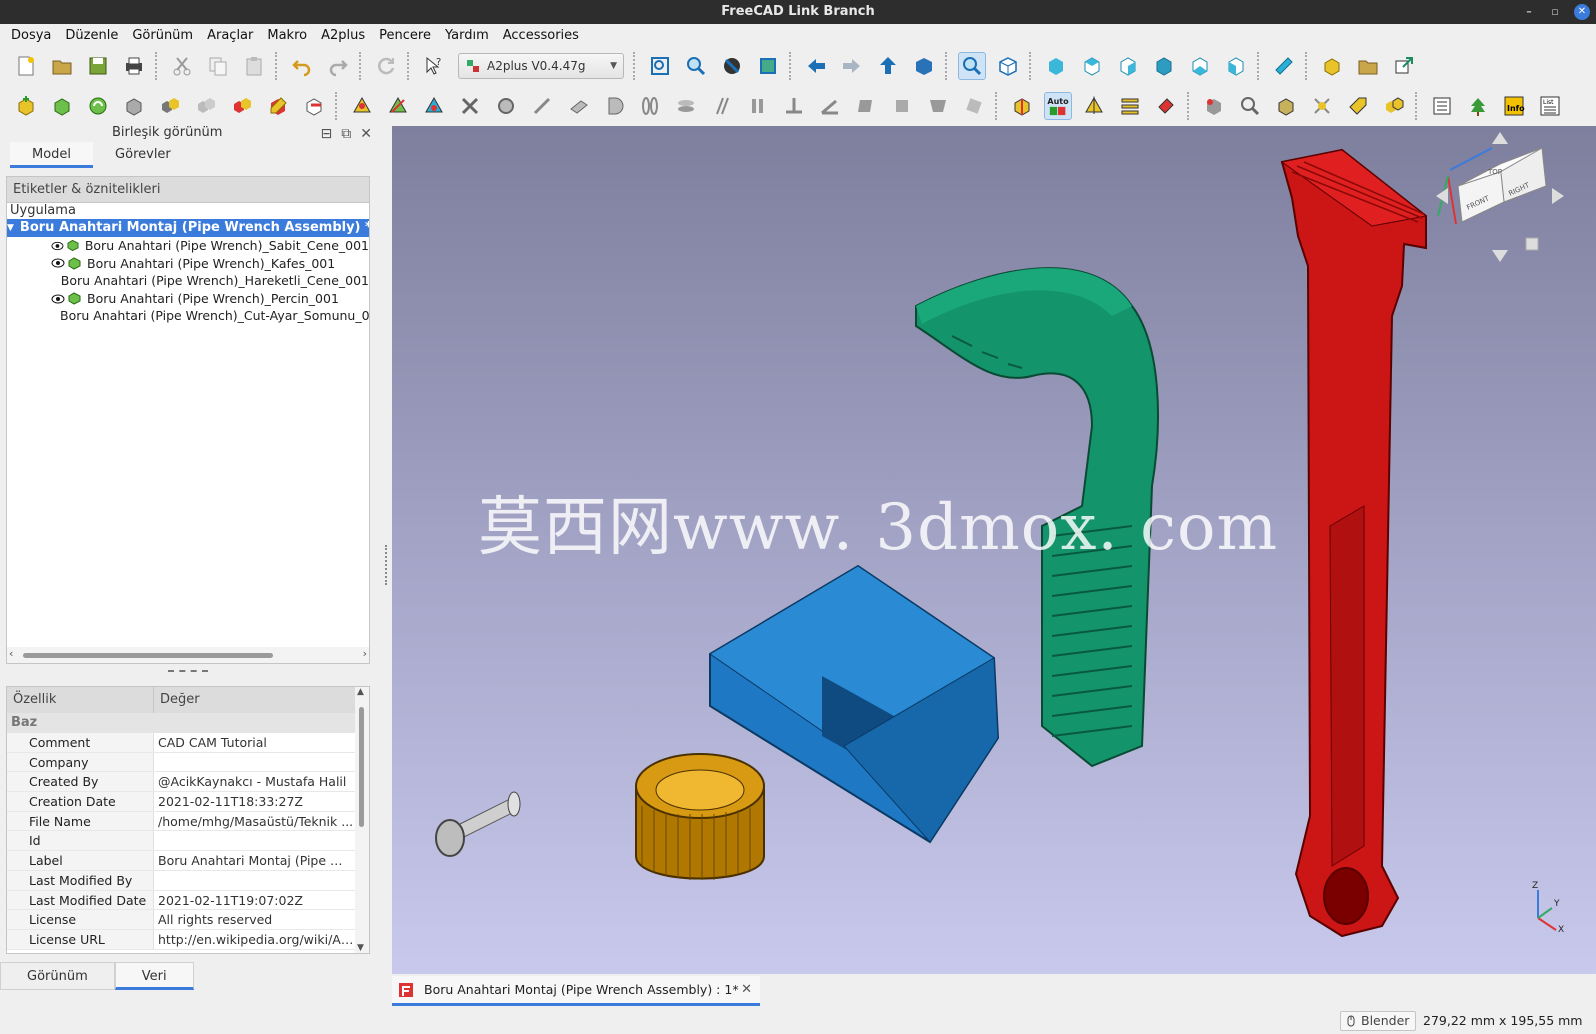 The height and width of the screenshot is (1034, 1596). What do you see at coordinates (614, 106) in the screenshot?
I see `sphere-center-icon` at bounding box center [614, 106].